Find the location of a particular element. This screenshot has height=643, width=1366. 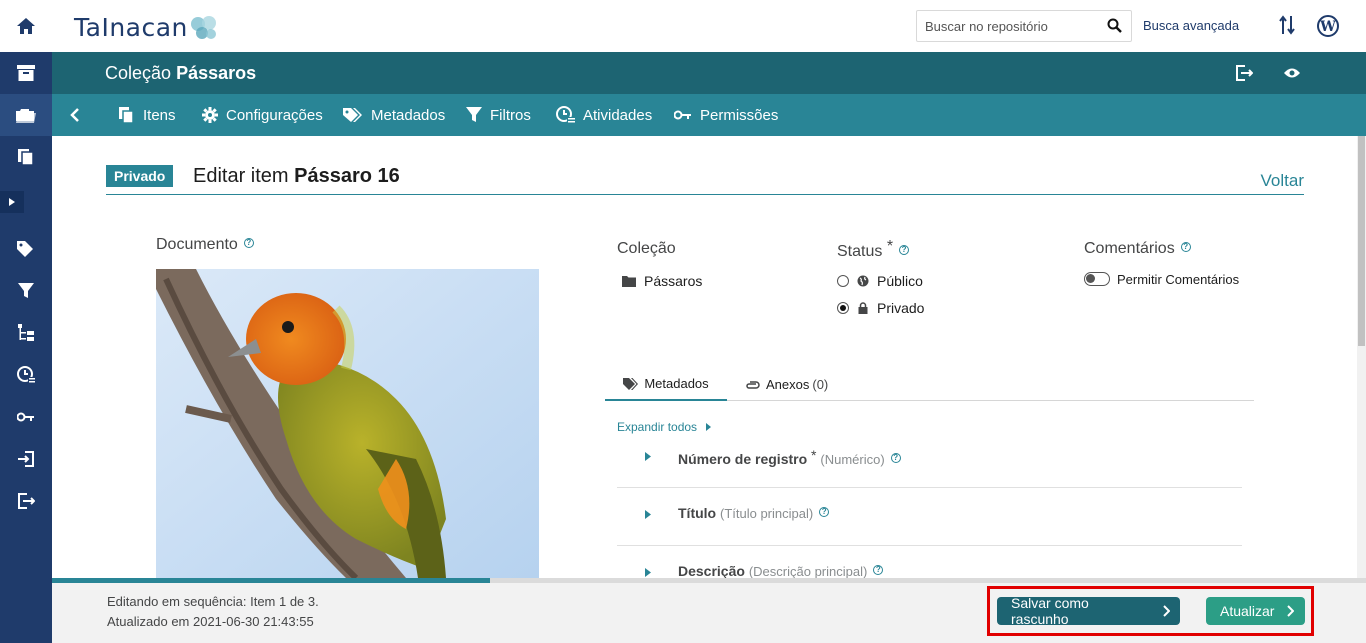

home-button is located at coordinates (26, 26).